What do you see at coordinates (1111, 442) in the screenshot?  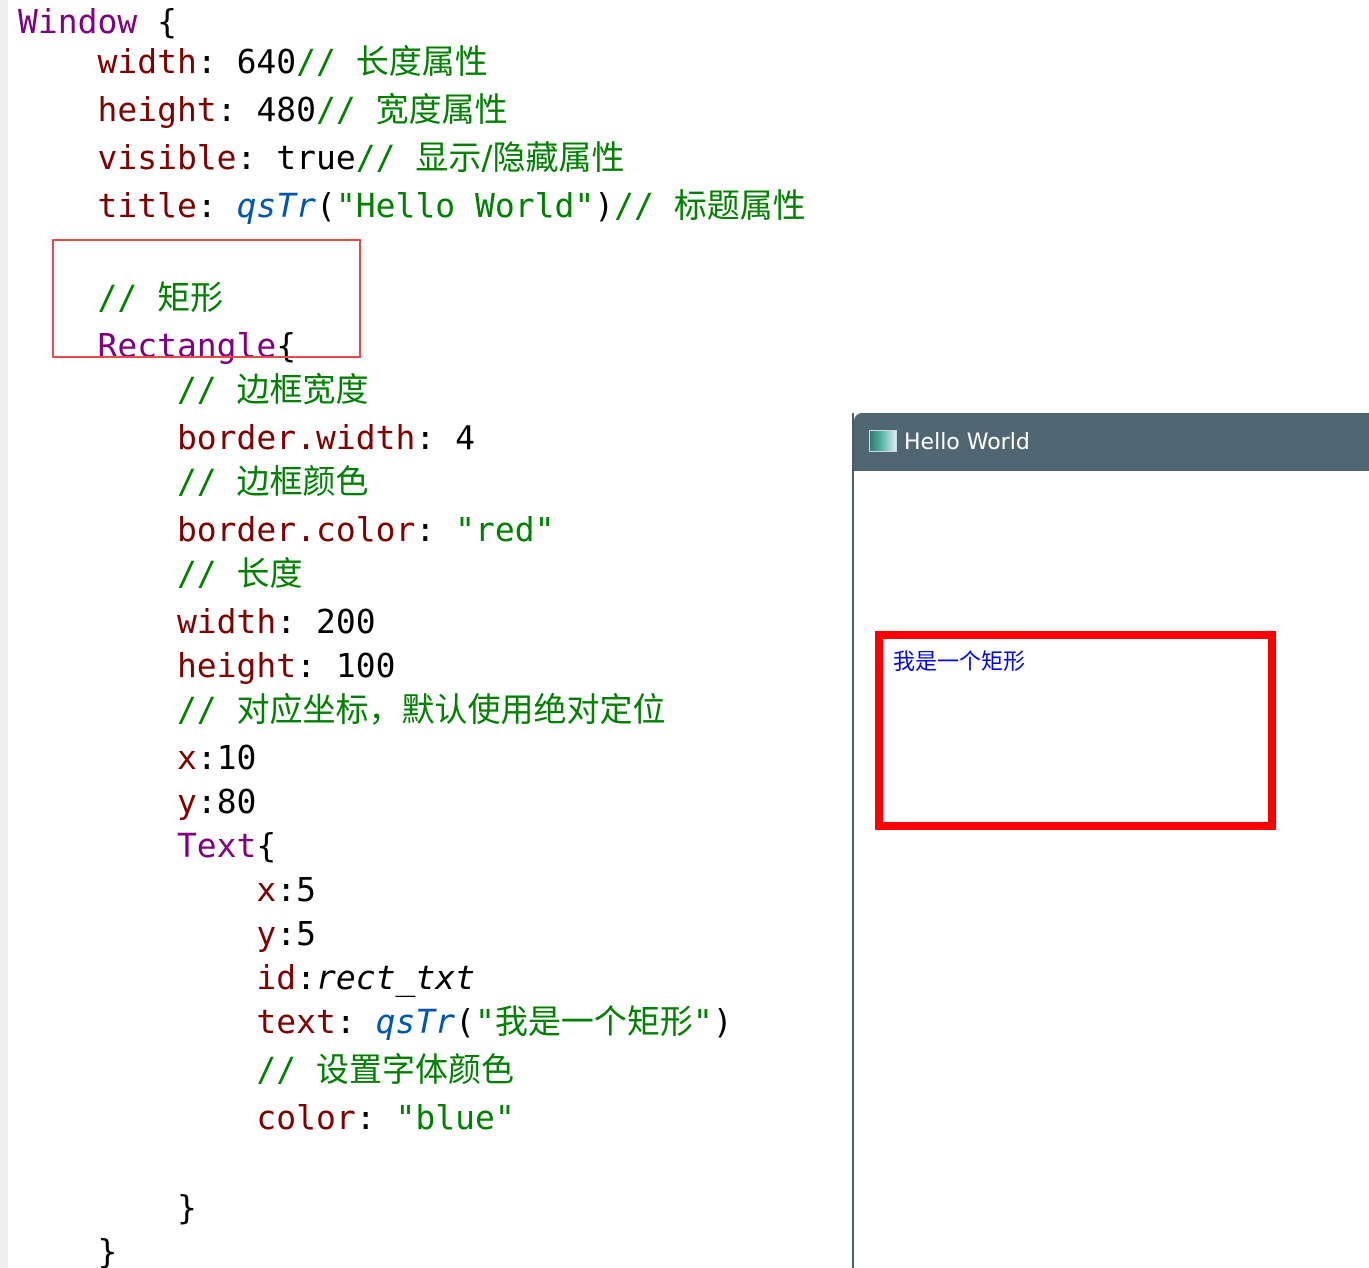 I see `window-titlebar: Hello World` at bounding box center [1111, 442].